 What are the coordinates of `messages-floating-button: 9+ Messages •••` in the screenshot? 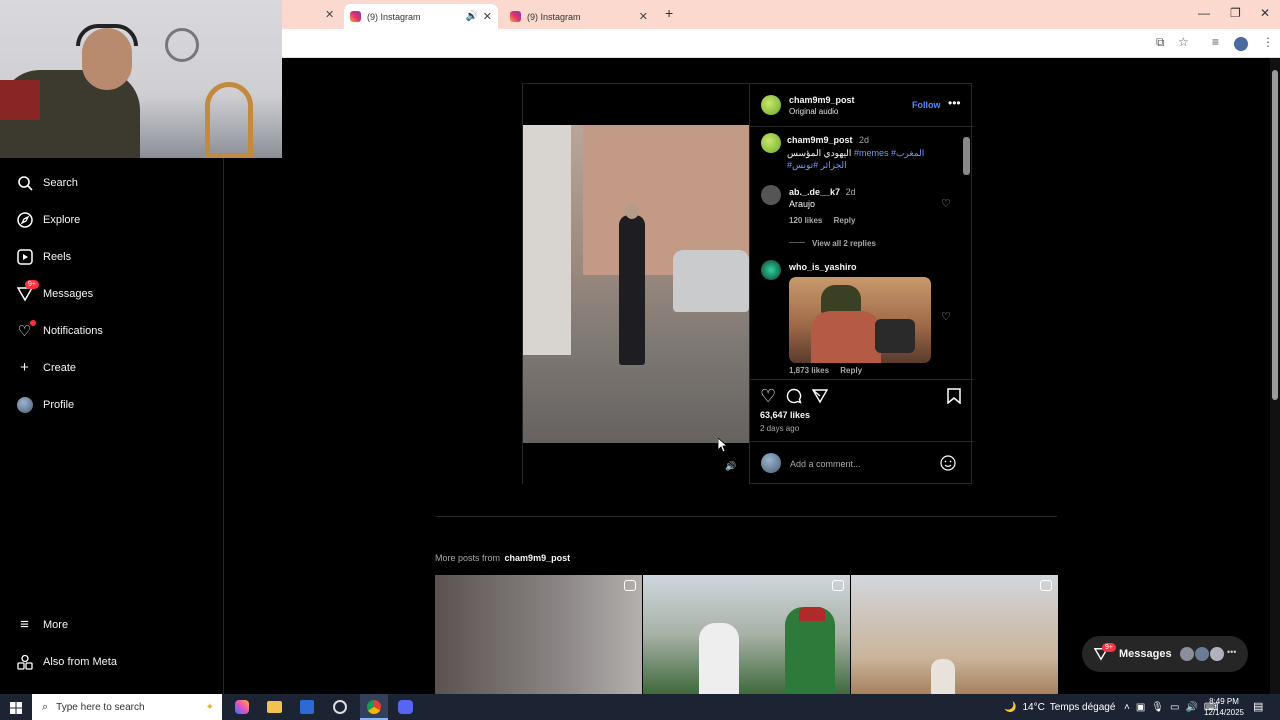 It's located at (1165, 654).